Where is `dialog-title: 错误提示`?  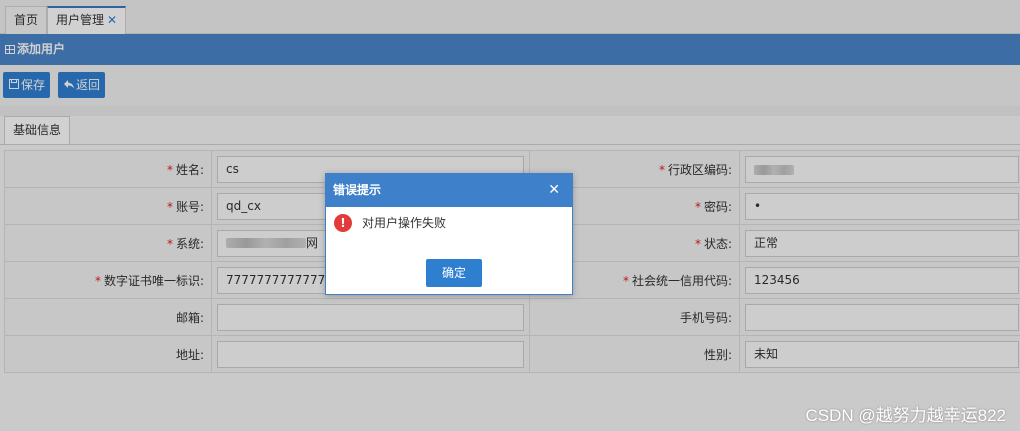 dialog-title: 错误提示 is located at coordinates (357, 190).